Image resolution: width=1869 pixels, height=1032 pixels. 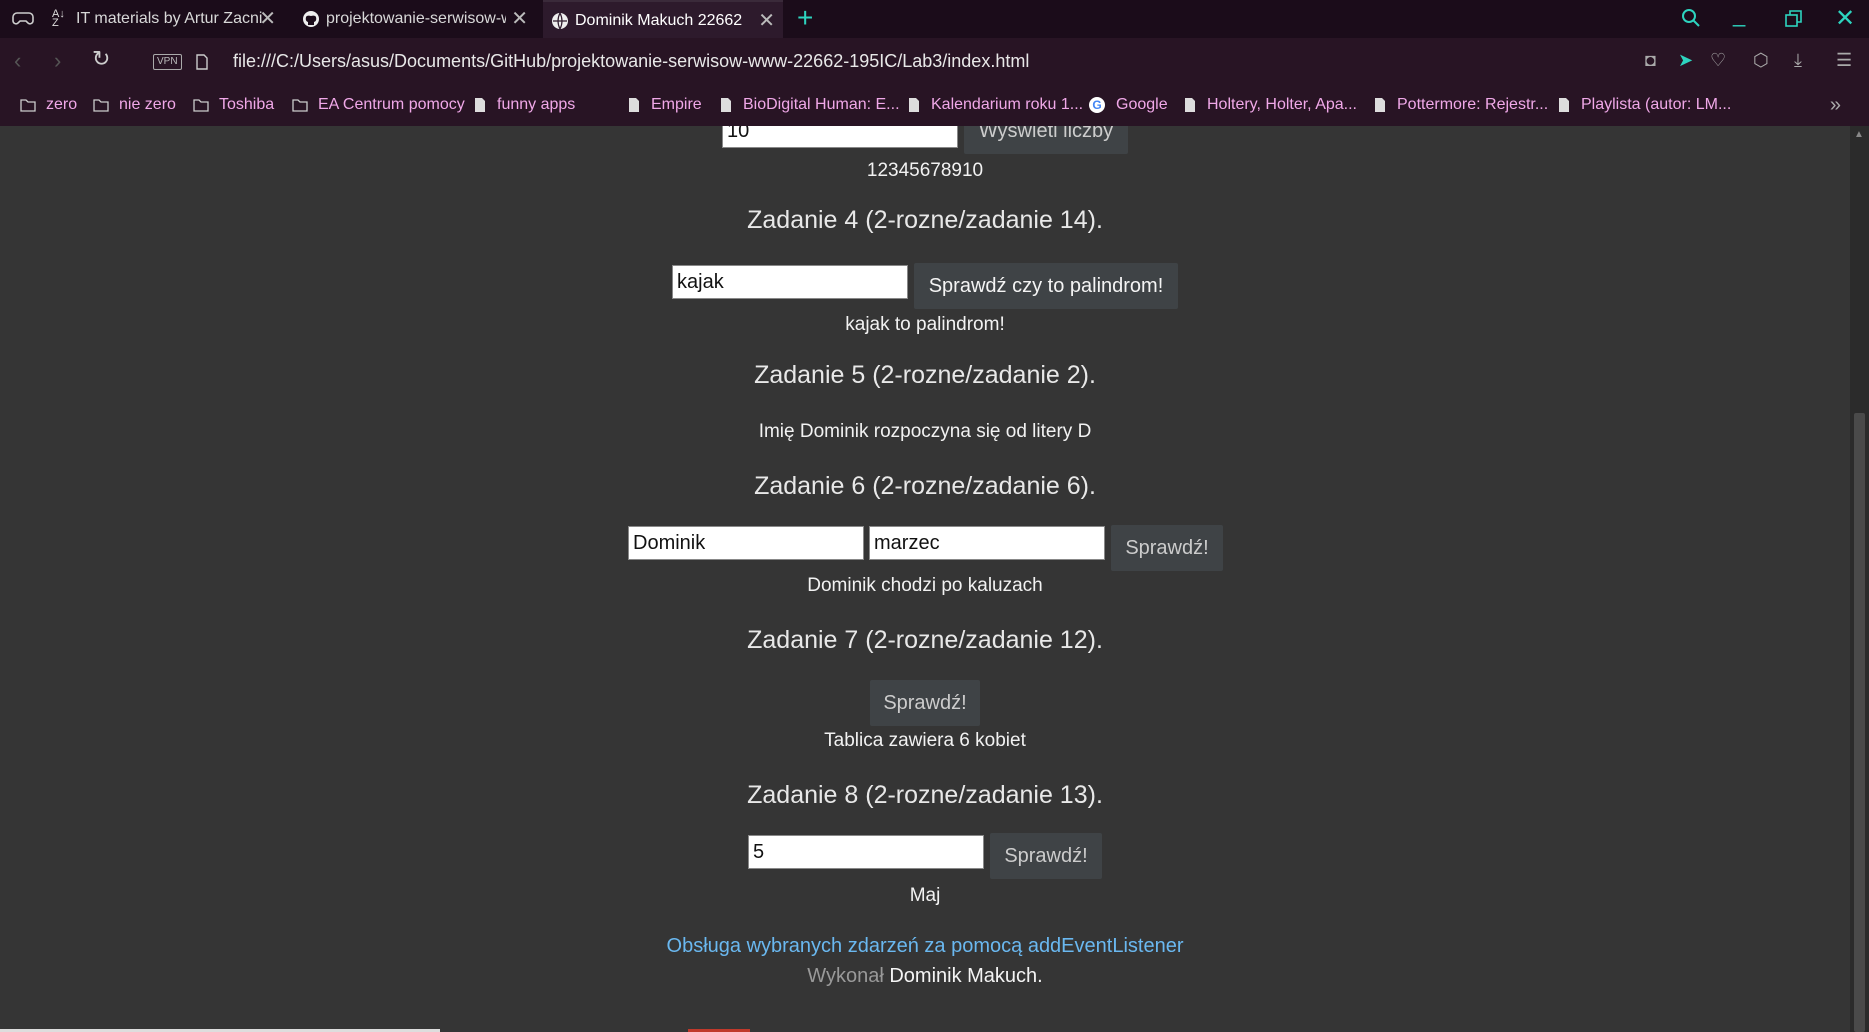 I want to click on cube-icon: ⬡, so click(x=1761, y=60).